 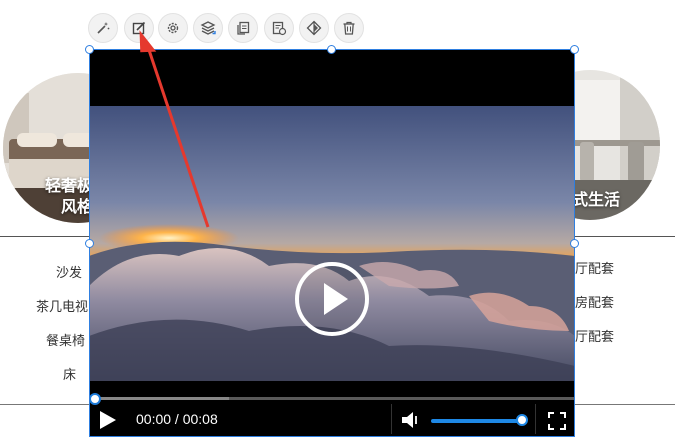 What do you see at coordinates (336, 299) in the screenshot?
I see `play-icon` at bounding box center [336, 299].